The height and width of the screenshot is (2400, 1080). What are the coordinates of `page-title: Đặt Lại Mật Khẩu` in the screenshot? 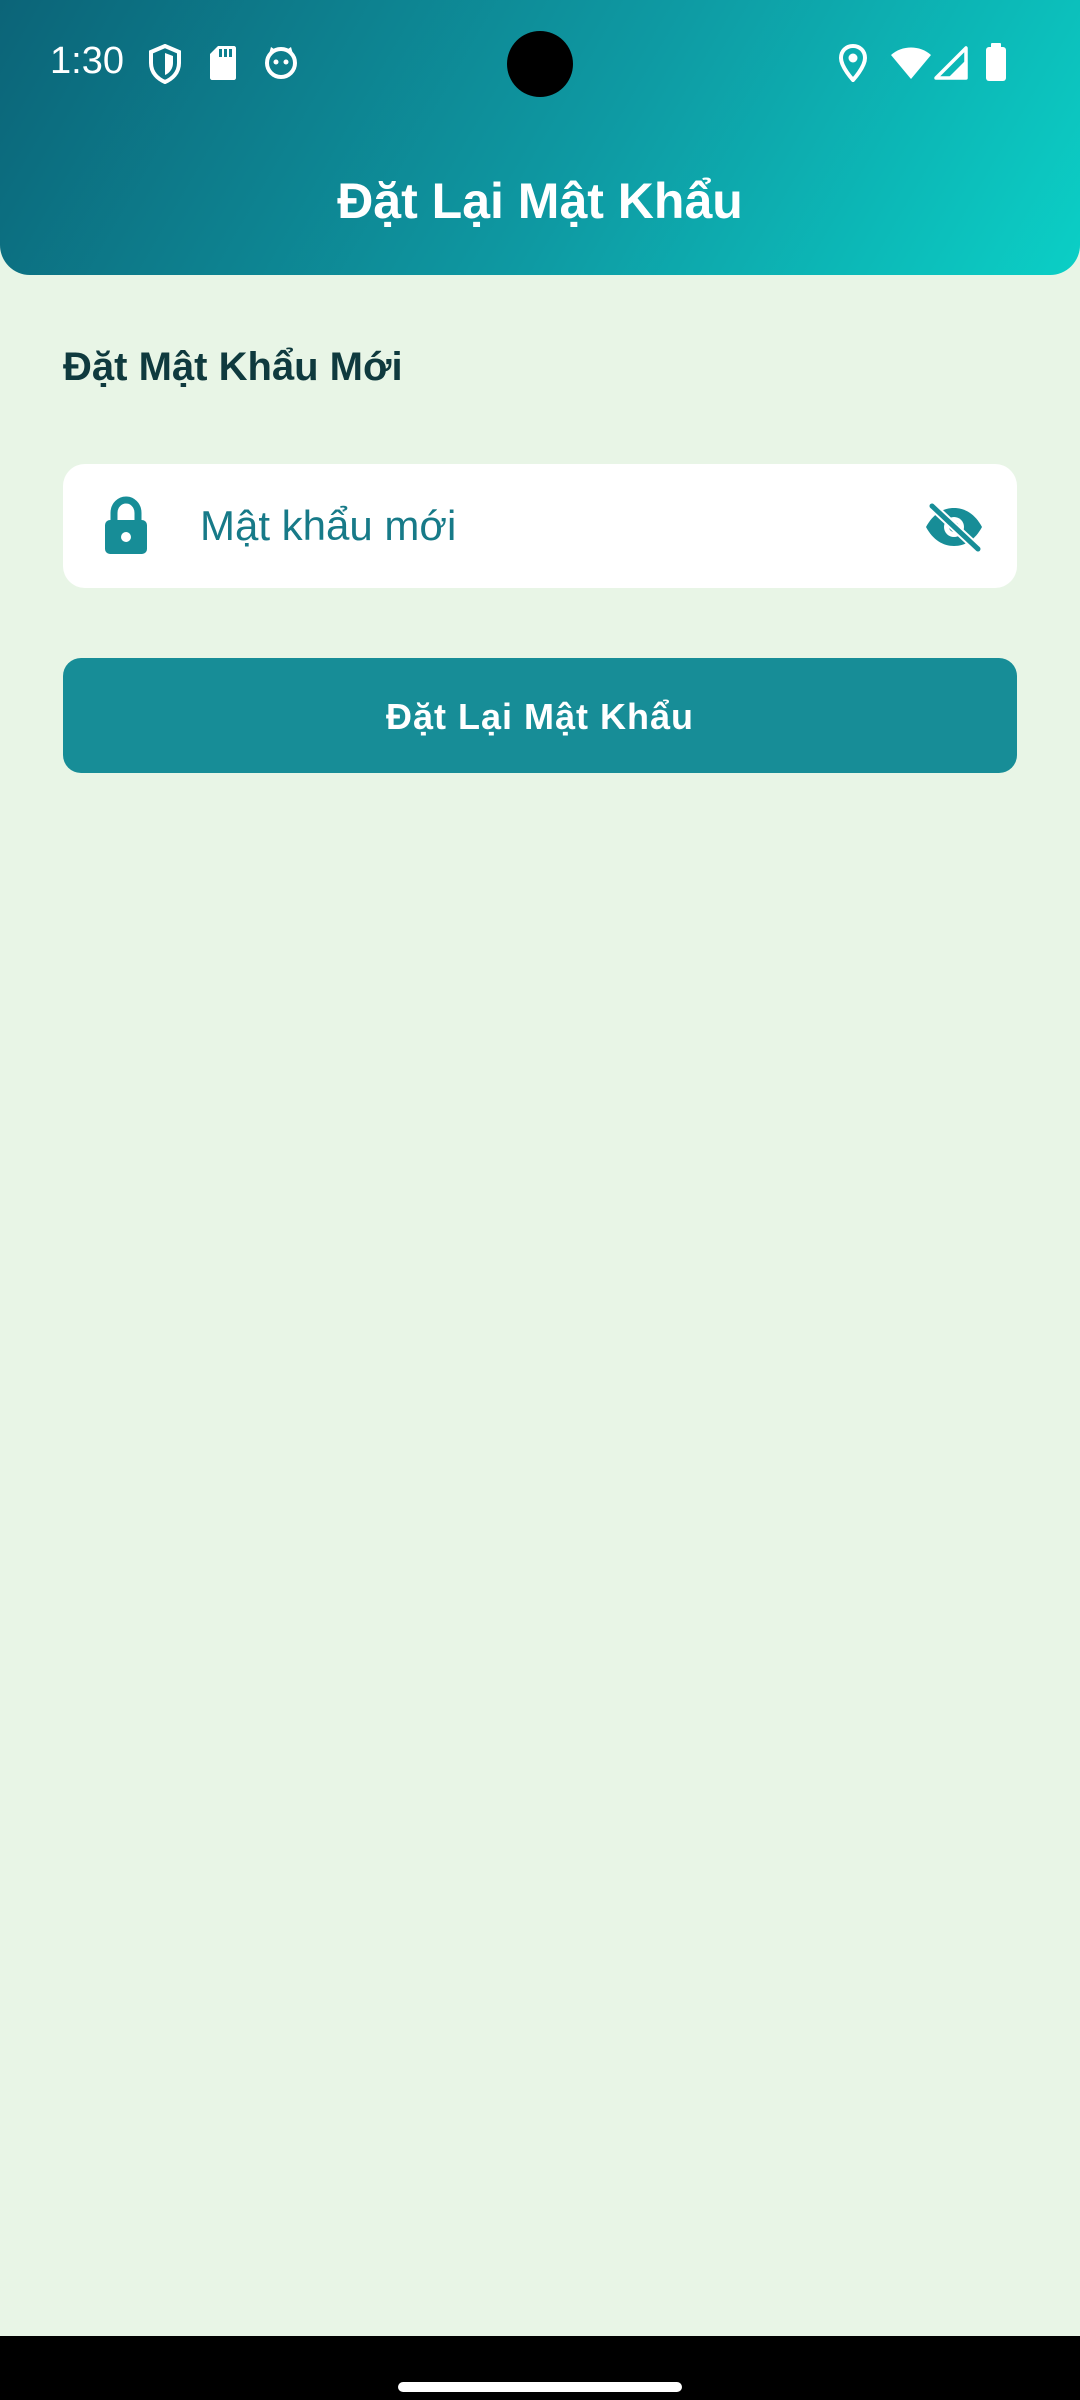 It's located at (540, 201).